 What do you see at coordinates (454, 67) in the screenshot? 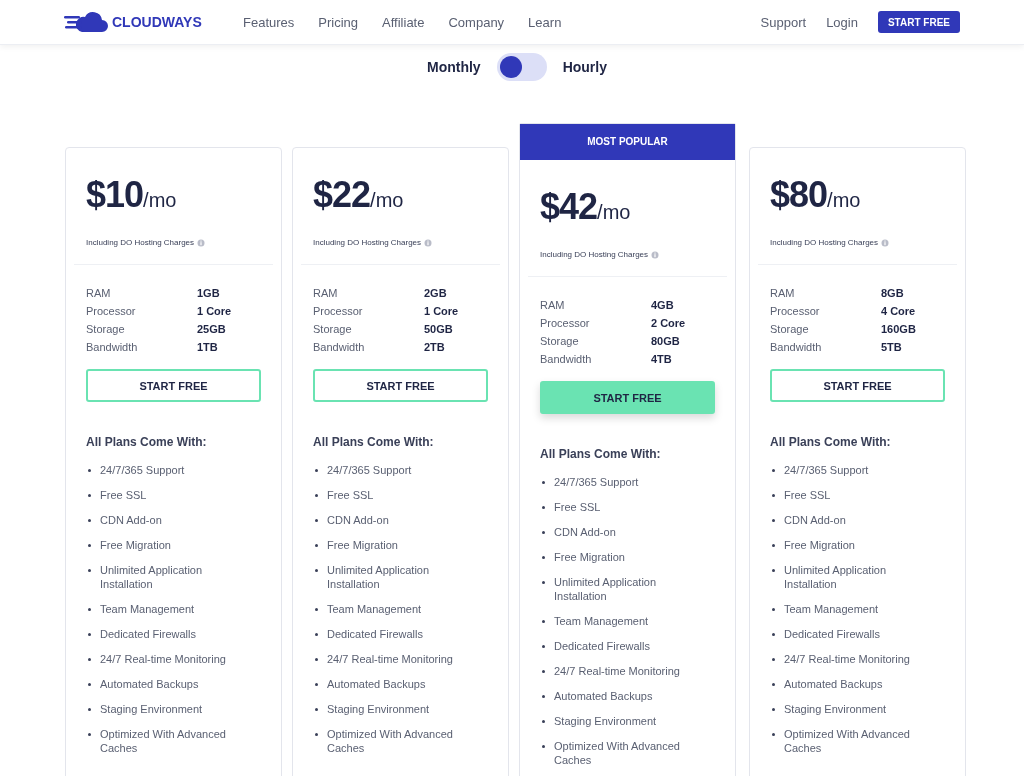
I see `monthly-label: Monthly` at bounding box center [454, 67].